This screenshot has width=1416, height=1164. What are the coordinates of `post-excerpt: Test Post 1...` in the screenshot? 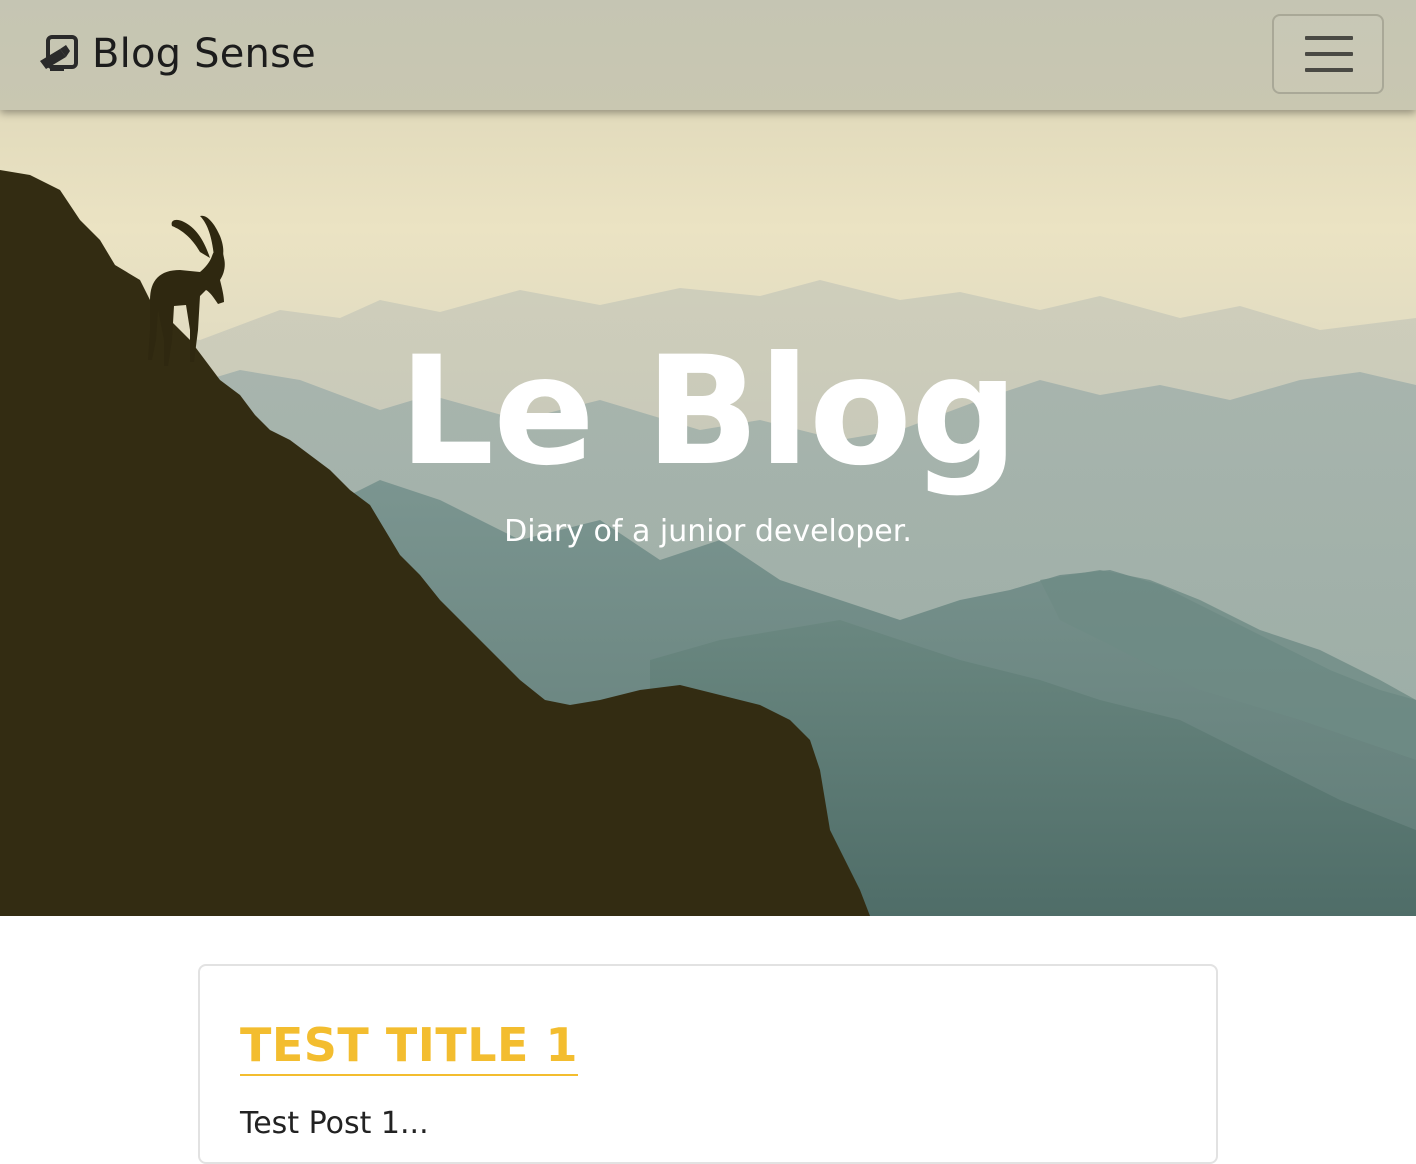 It's located at (334, 1123).